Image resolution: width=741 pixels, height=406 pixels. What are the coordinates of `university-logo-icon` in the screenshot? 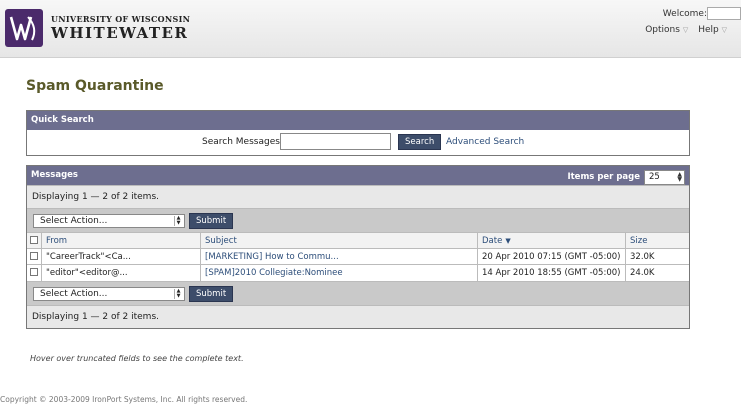 It's located at (24, 28).